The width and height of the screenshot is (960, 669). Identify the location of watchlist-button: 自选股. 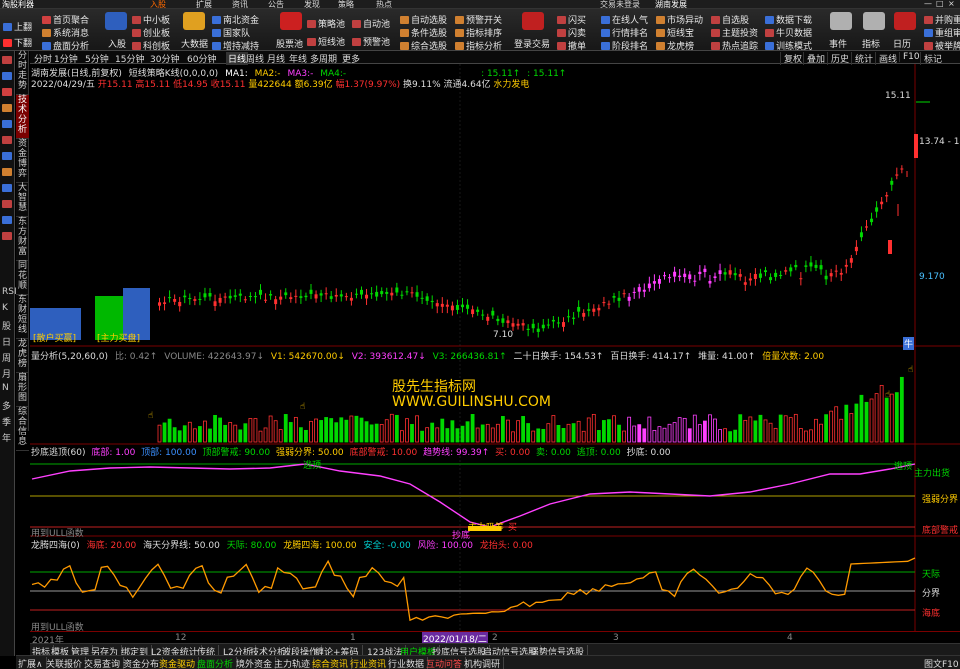
(730, 19).